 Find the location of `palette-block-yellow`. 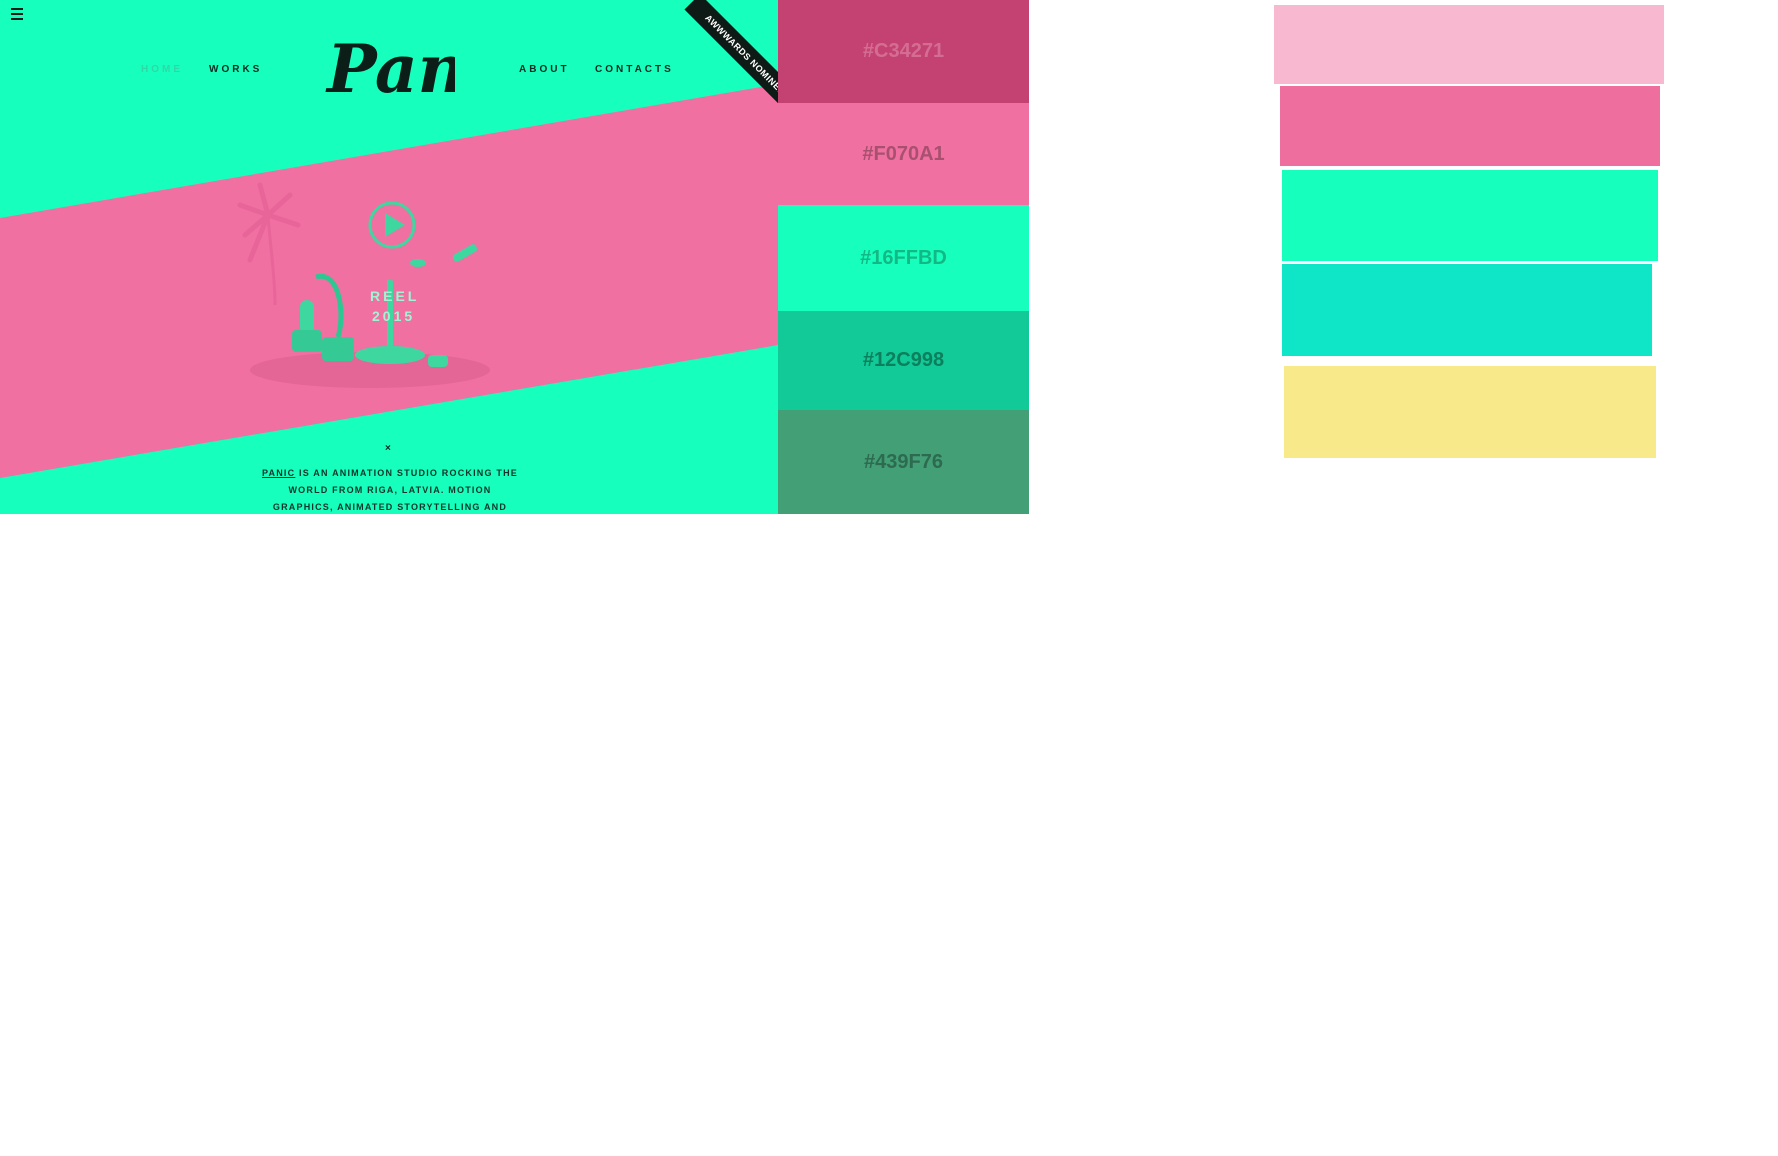

palette-block-yellow is located at coordinates (1470, 412).